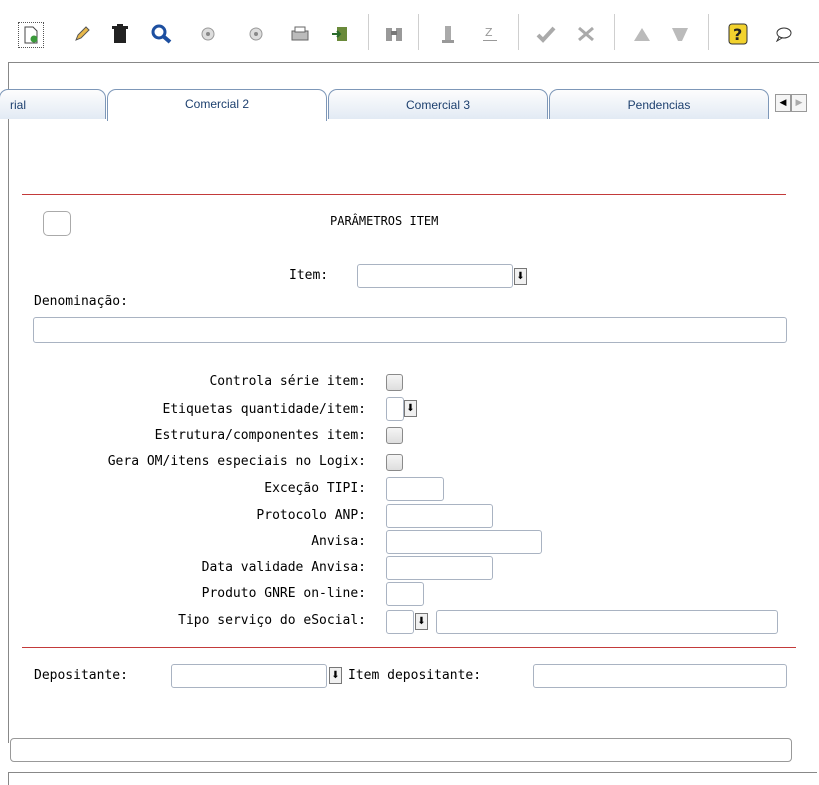  Describe the element at coordinates (439, 516) in the screenshot. I see `protocolo-anp-input` at that location.